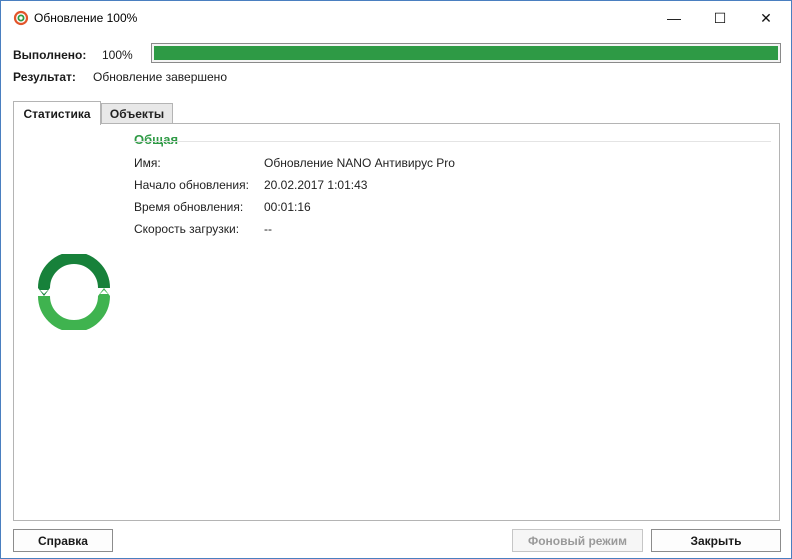  I want to click on nano-app-icon, so click(21, 18).